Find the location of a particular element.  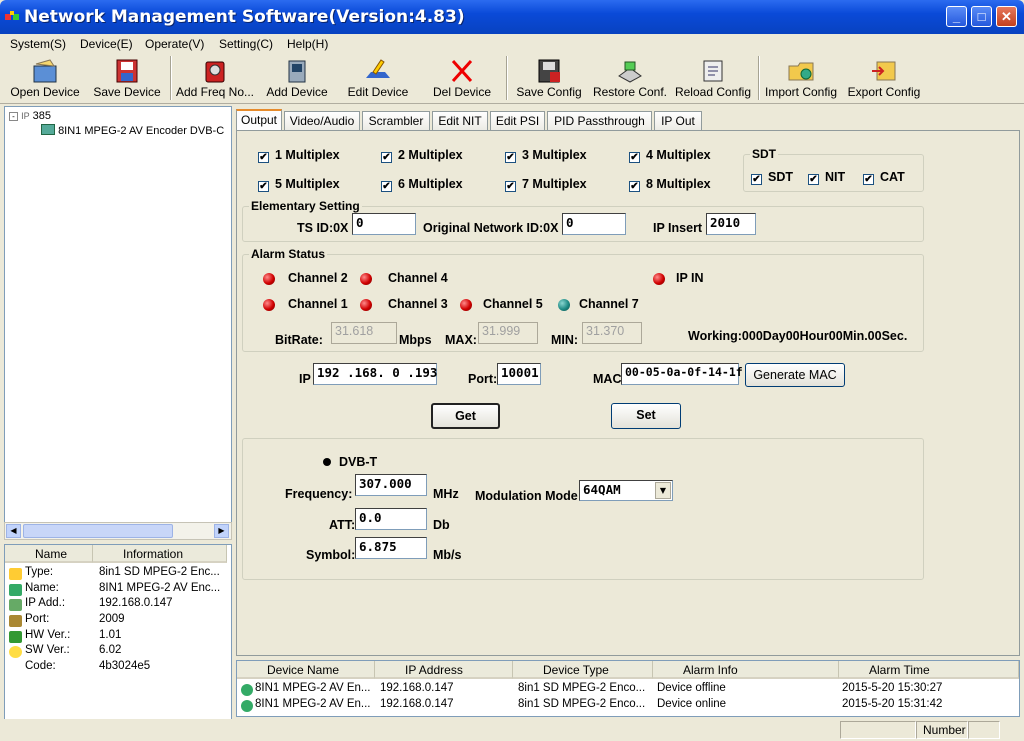

info-header-information: Information is located at coordinates (160, 554).